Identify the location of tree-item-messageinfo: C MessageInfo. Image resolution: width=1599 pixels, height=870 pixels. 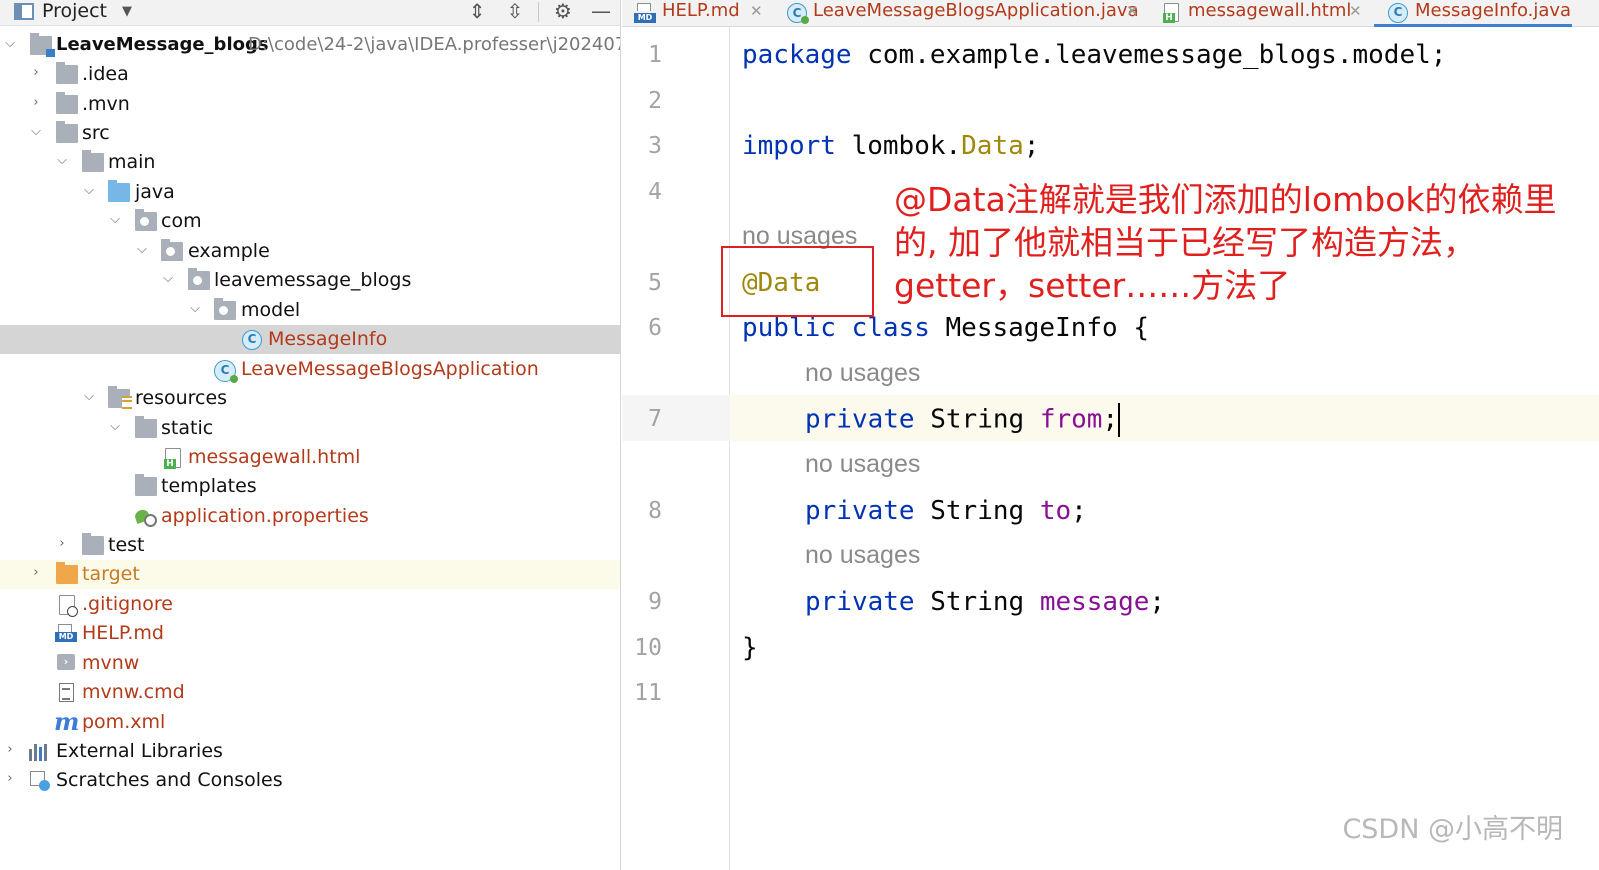
(310, 339).